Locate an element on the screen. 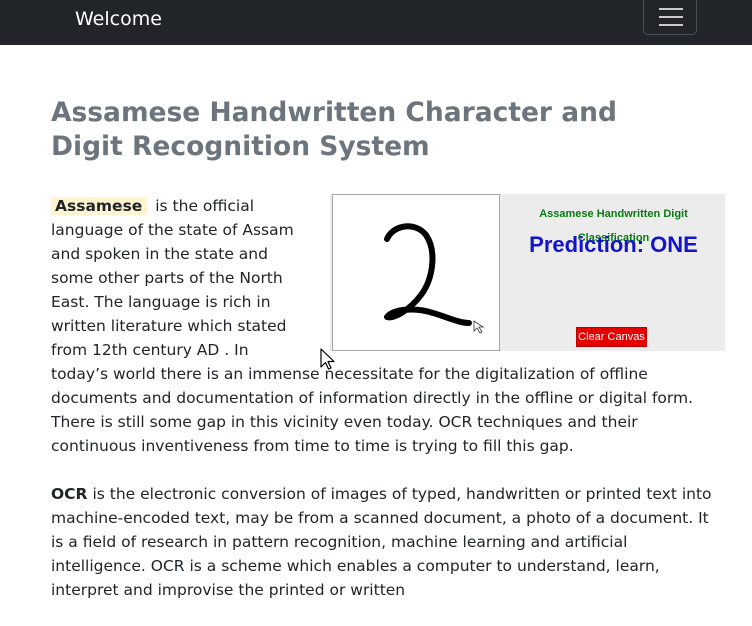 This screenshot has height=626, width=752. mouse-cursor-icon is located at coordinates (327, 359).